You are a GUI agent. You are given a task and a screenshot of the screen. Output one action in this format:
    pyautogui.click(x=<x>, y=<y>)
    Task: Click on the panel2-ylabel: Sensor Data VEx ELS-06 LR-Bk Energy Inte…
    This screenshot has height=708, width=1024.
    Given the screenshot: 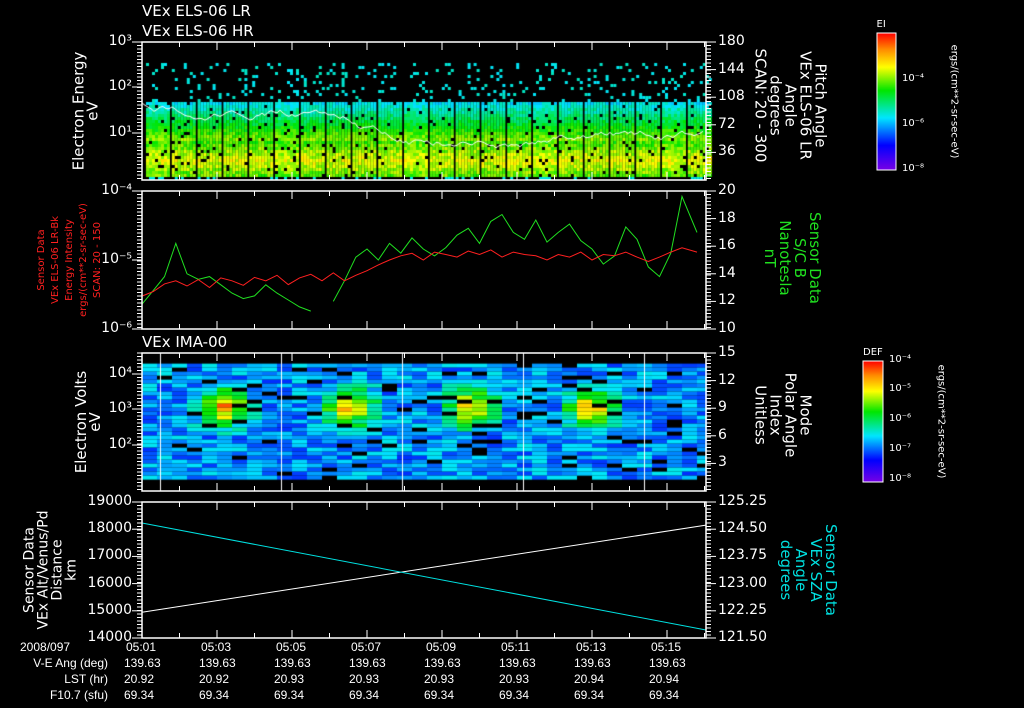 What is the action you would take?
    pyautogui.click(x=69, y=260)
    